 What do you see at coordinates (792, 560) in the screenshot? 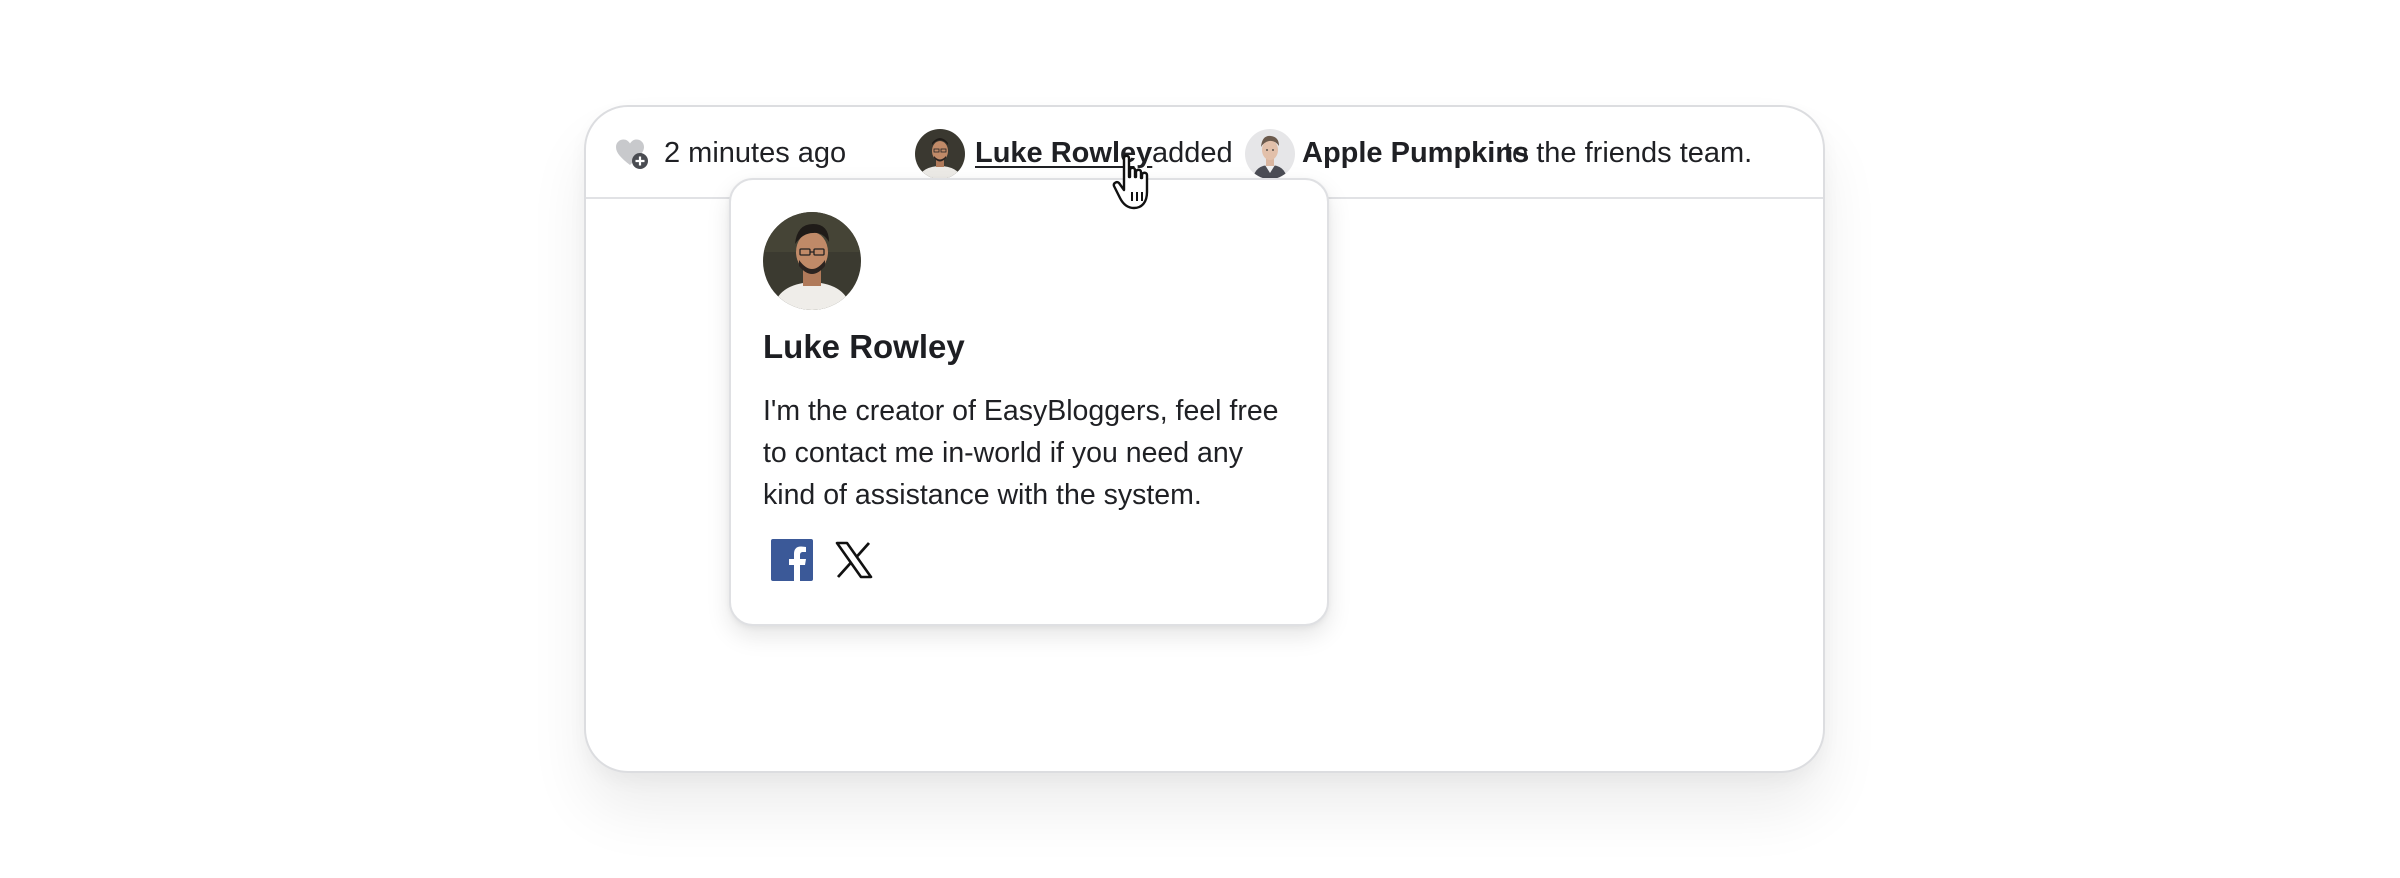
I see `facebook-icon` at bounding box center [792, 560].